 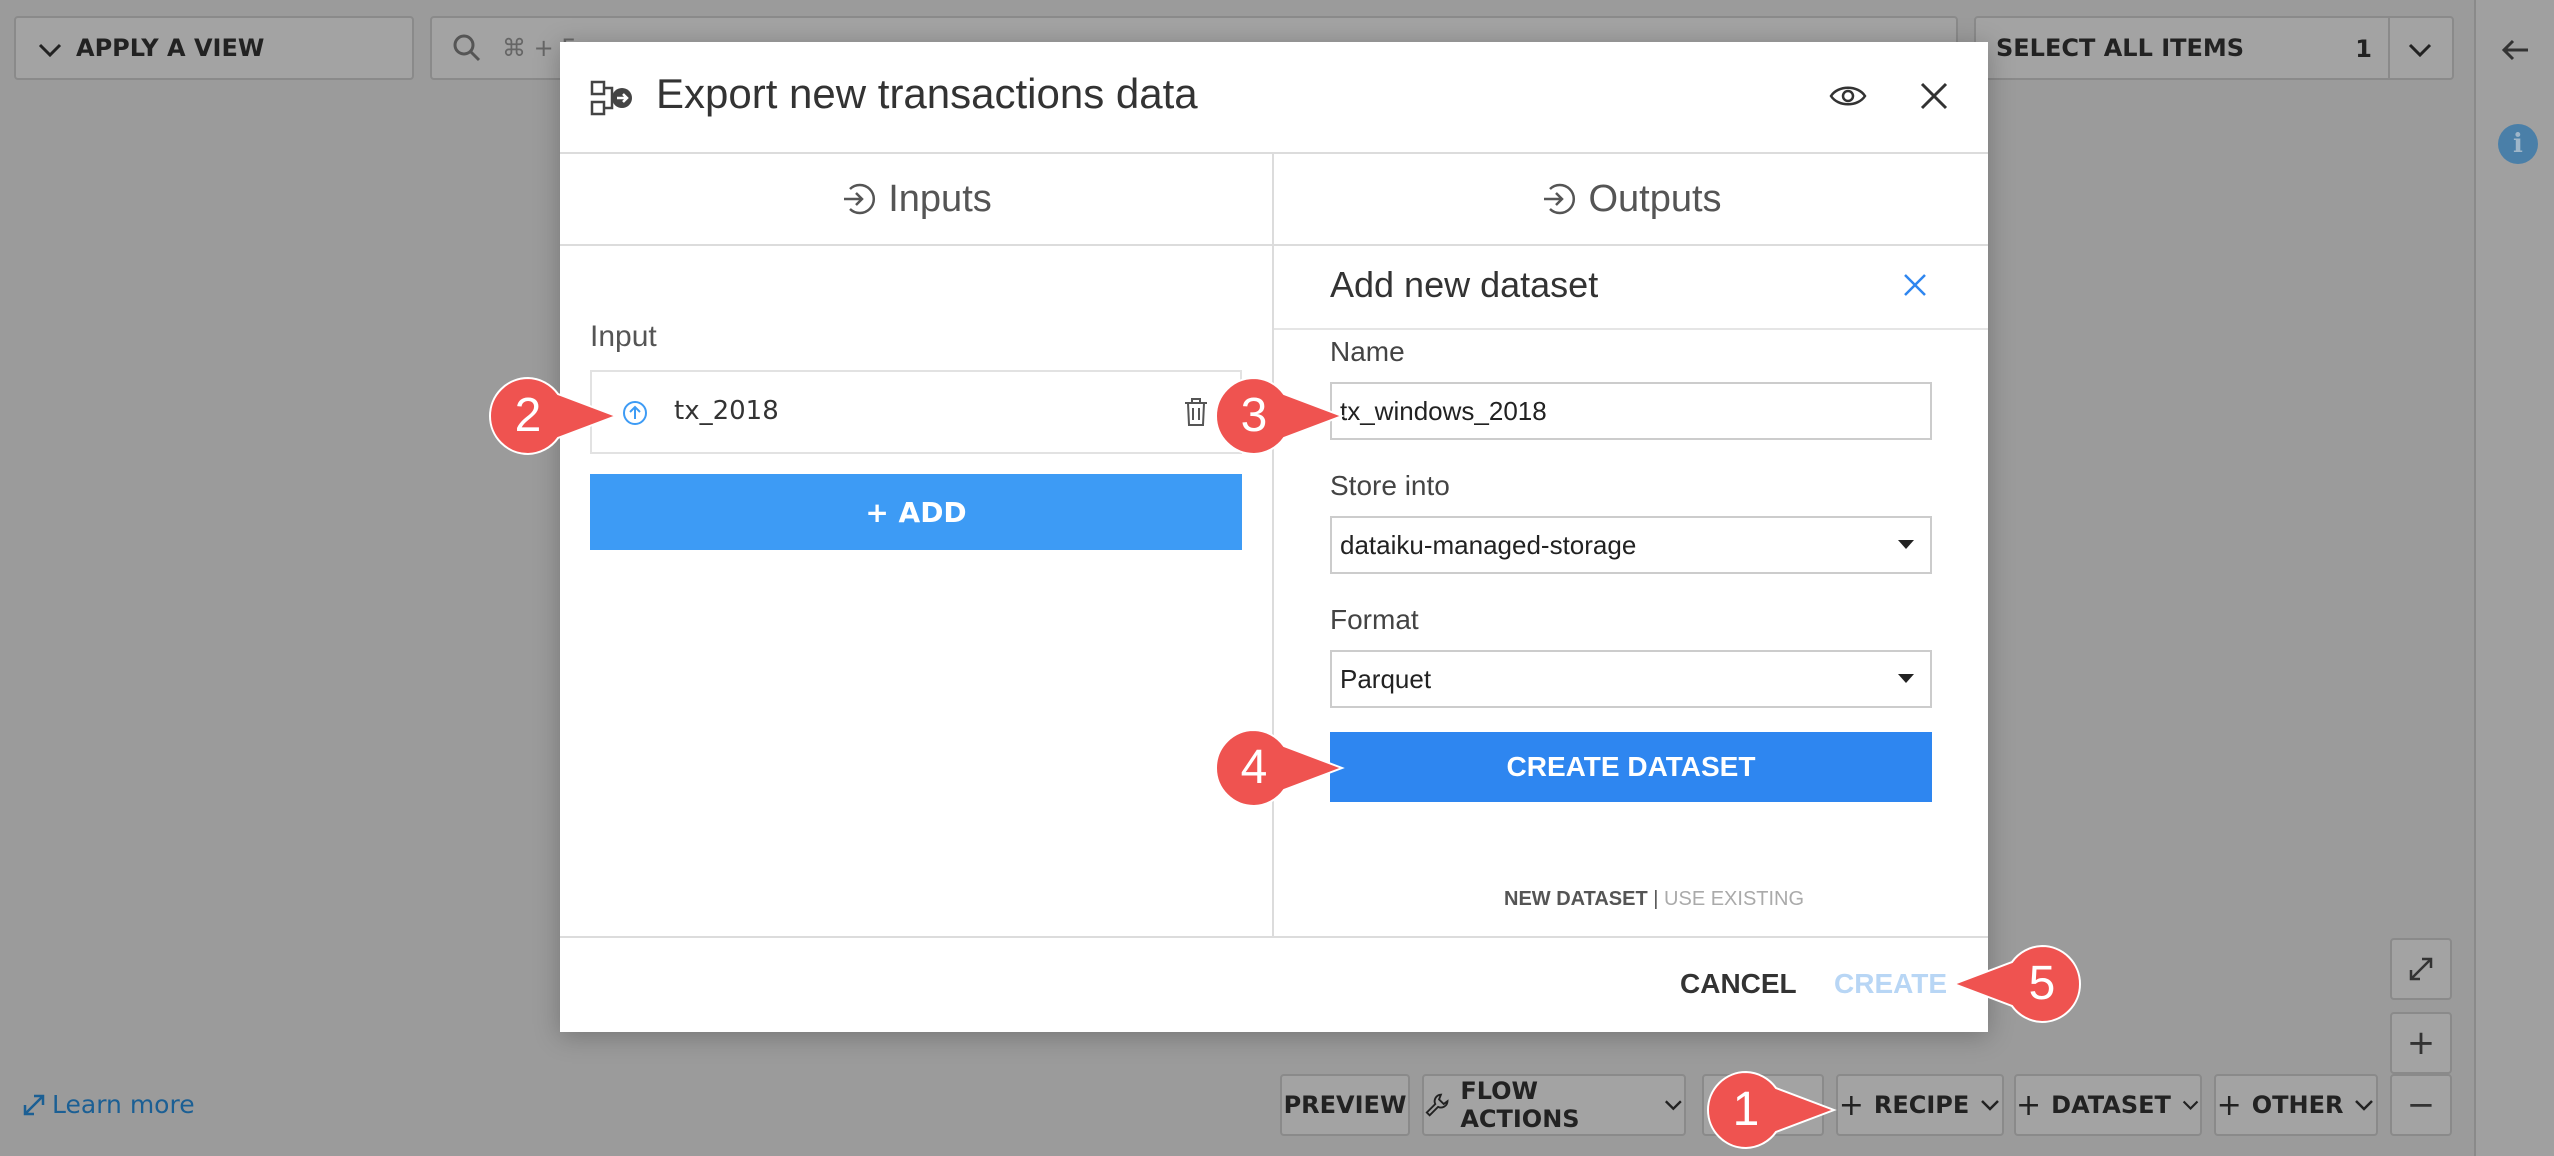 What do you see at coordinates (2363, 49) in the screenshot?
I see `selected-count: 1` at bounding box center [2363, 49].